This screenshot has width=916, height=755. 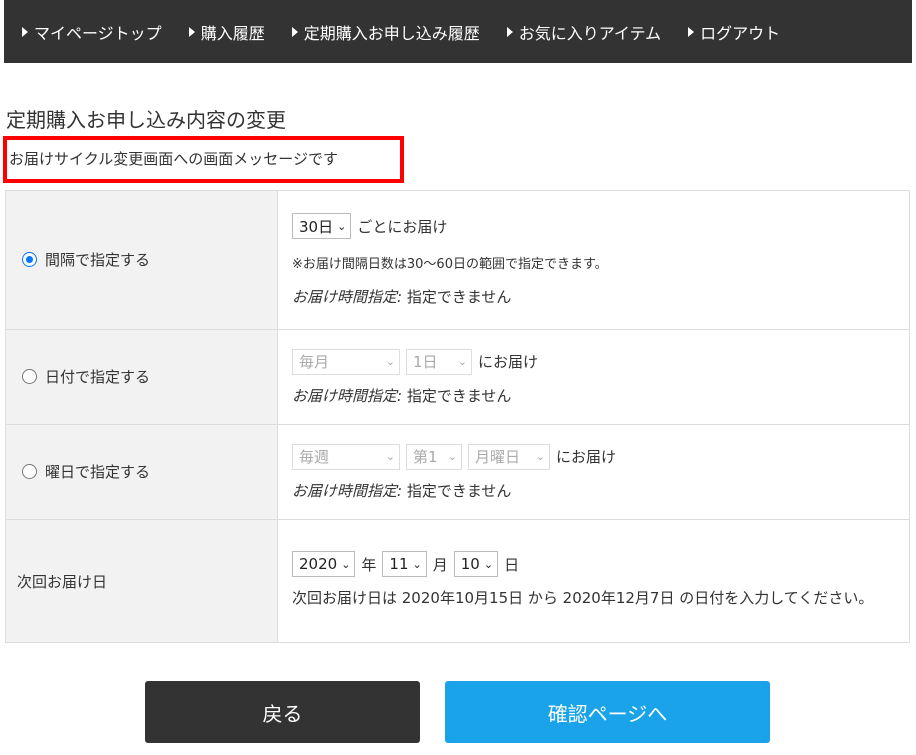 I want to click on nav-favorites: お気に入りアイテム, so click(x=584, y=32).